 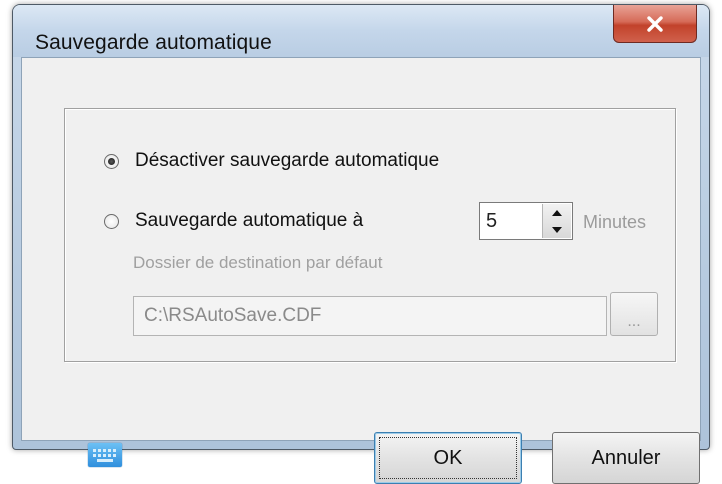 I want to click on radio-selected-dot, so click(x=111, y=161).